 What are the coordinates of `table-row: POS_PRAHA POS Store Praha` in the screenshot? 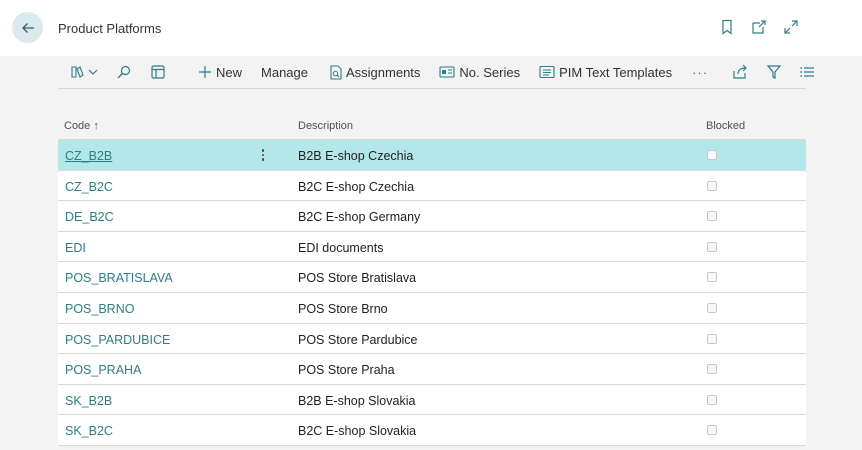 It's located at (432, 369).